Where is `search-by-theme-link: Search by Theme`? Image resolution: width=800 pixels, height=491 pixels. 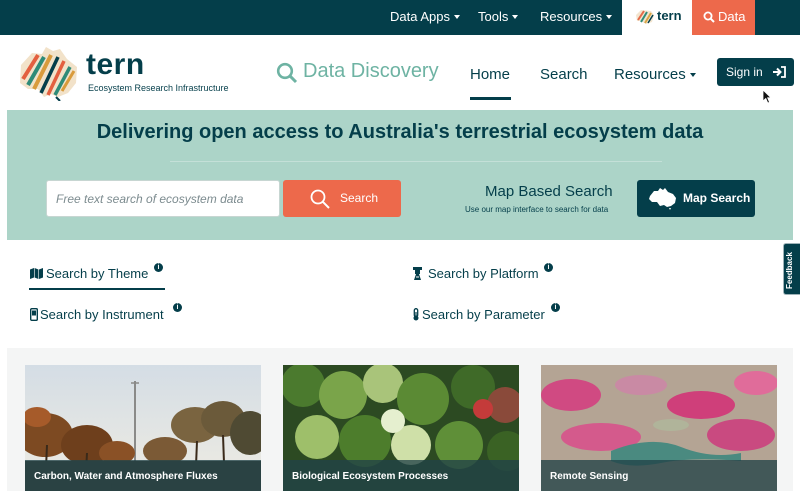
search-by-theme-link: Search by Theme is located at coordinates (100, 275).